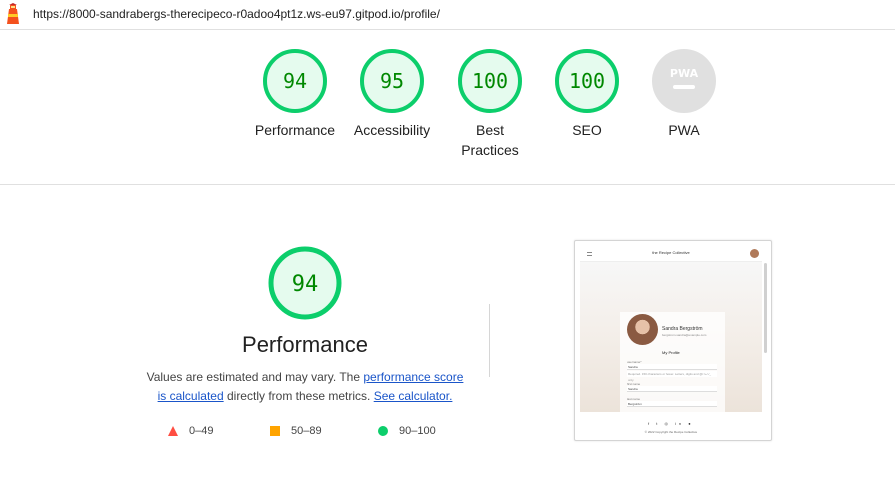 Image resolution: width=895 pixels, height=486 pixels. What do you see at coordinates (587, 130) in the screenshot?
I see `gauge-label: SEO` at bounding box center [587, 130].